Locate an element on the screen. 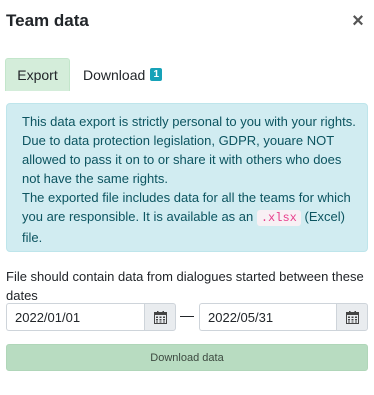 This screenshot has height=395, width=374. tab-export-label: Export is located at coordinates (37, 75).